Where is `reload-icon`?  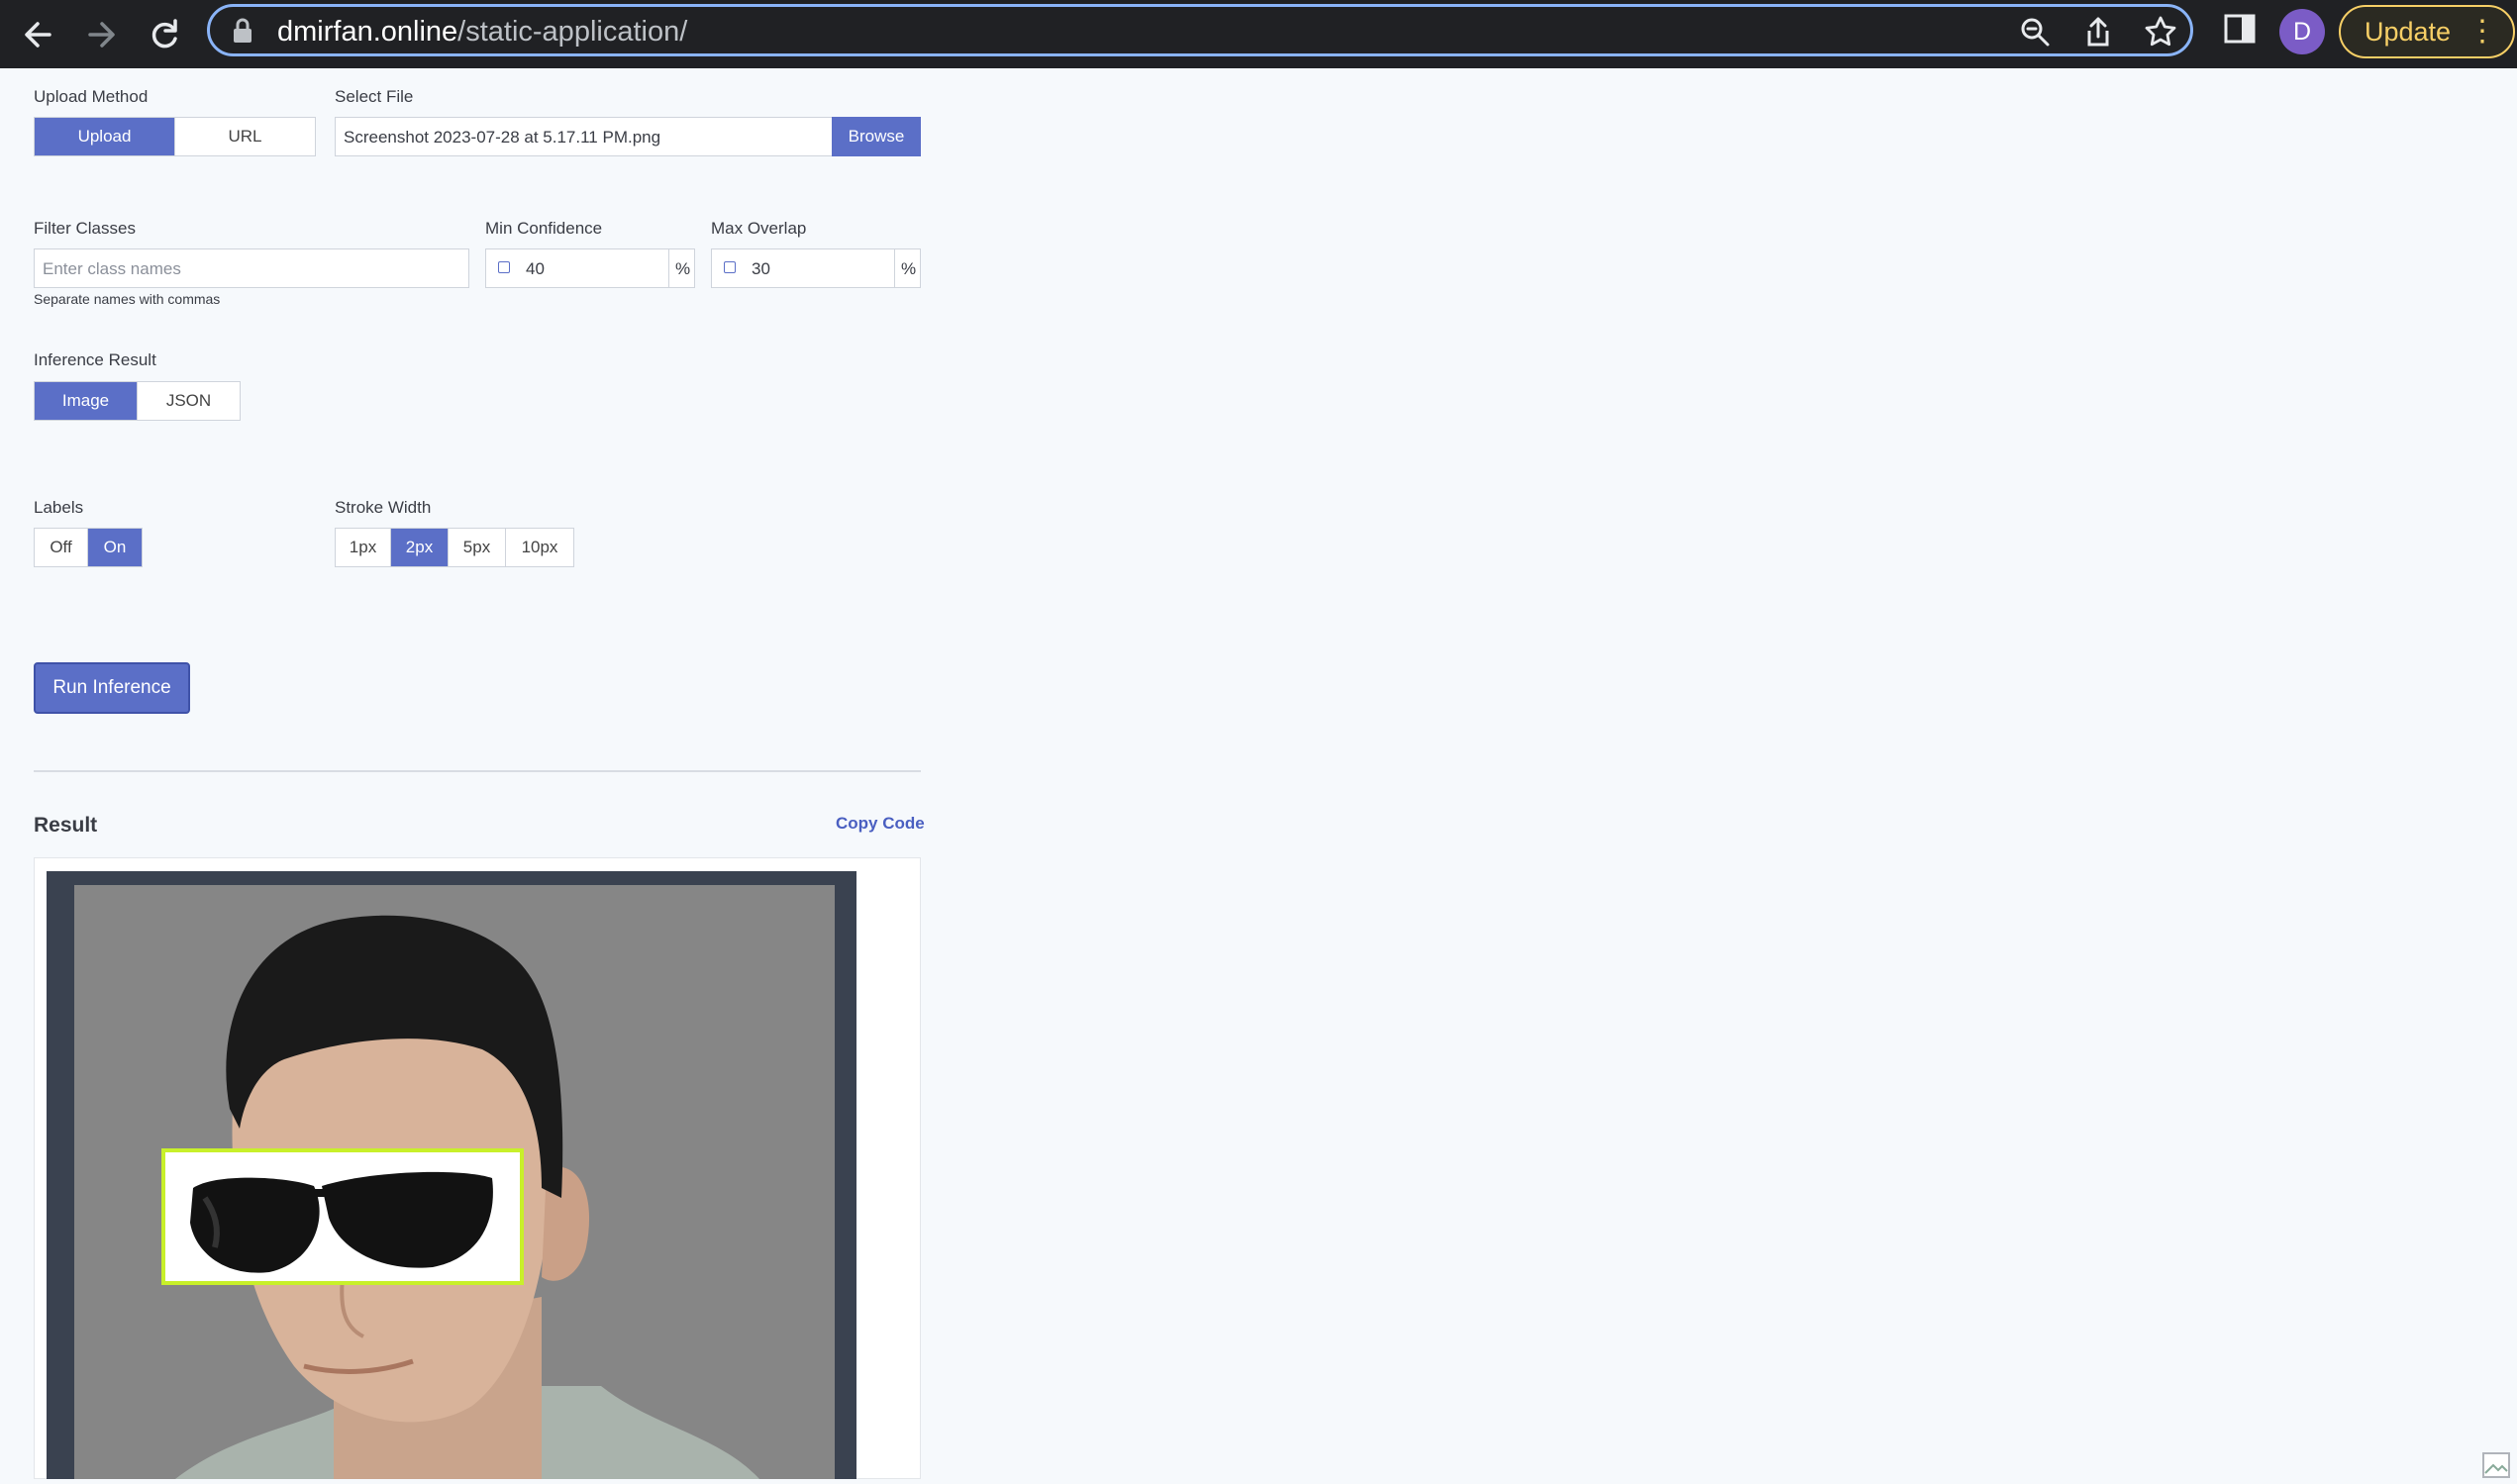 reload-icon is located at coordinates (164, 34).